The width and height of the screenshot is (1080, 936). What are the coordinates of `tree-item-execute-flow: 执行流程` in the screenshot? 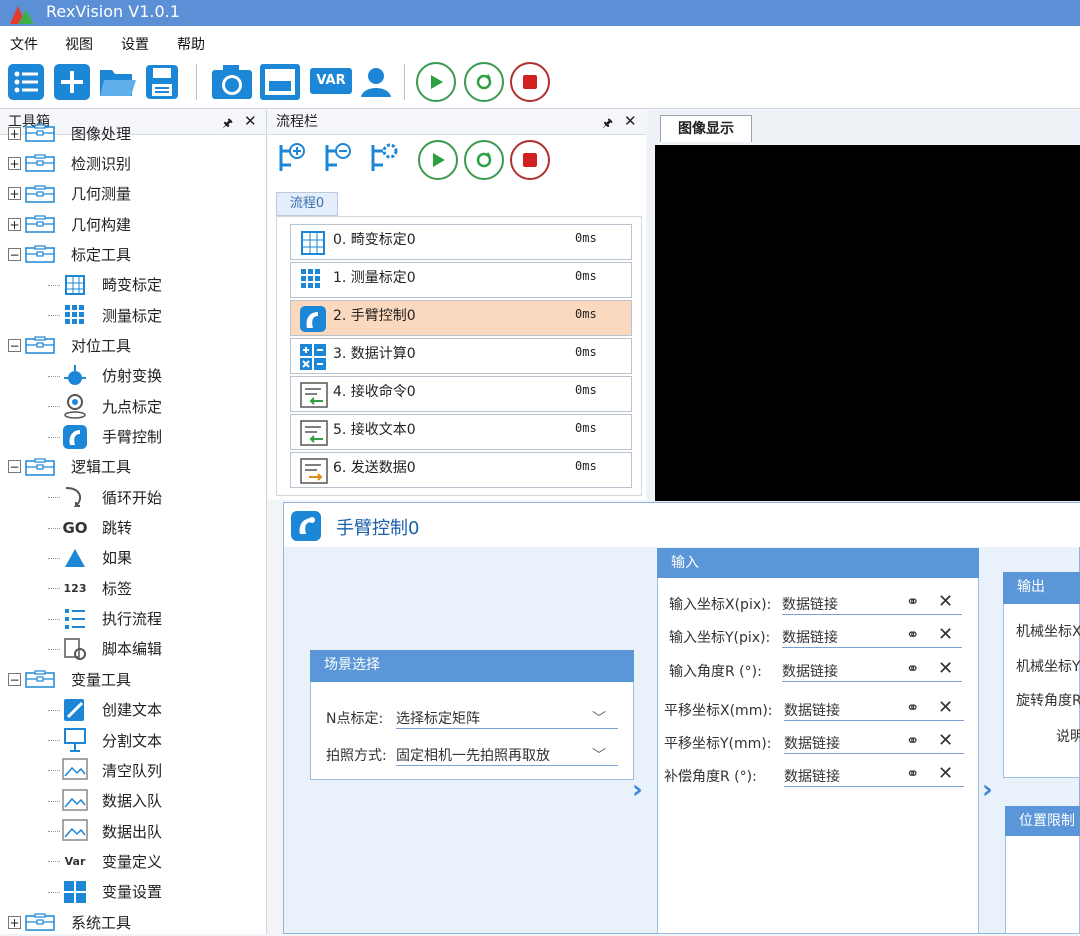 It's located at (105, 619).